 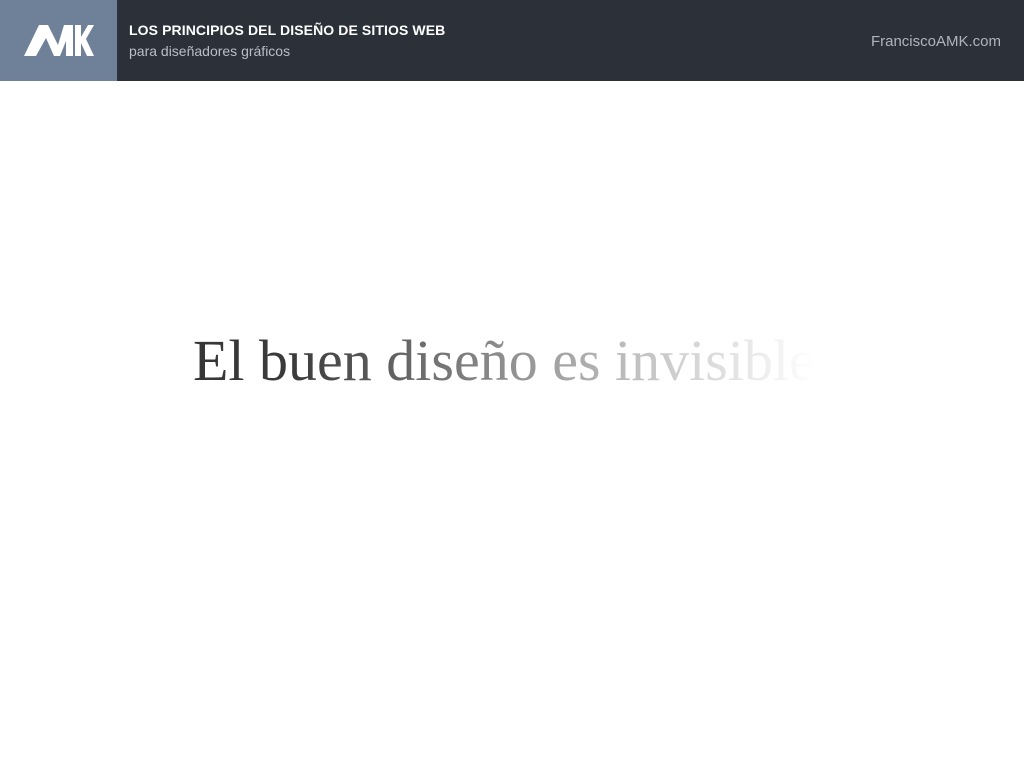 What do you see at coordinates (936, 41) in the screenshot?
I see `site-link: FranciscoAMK.com` at bounding box center [936, 41].